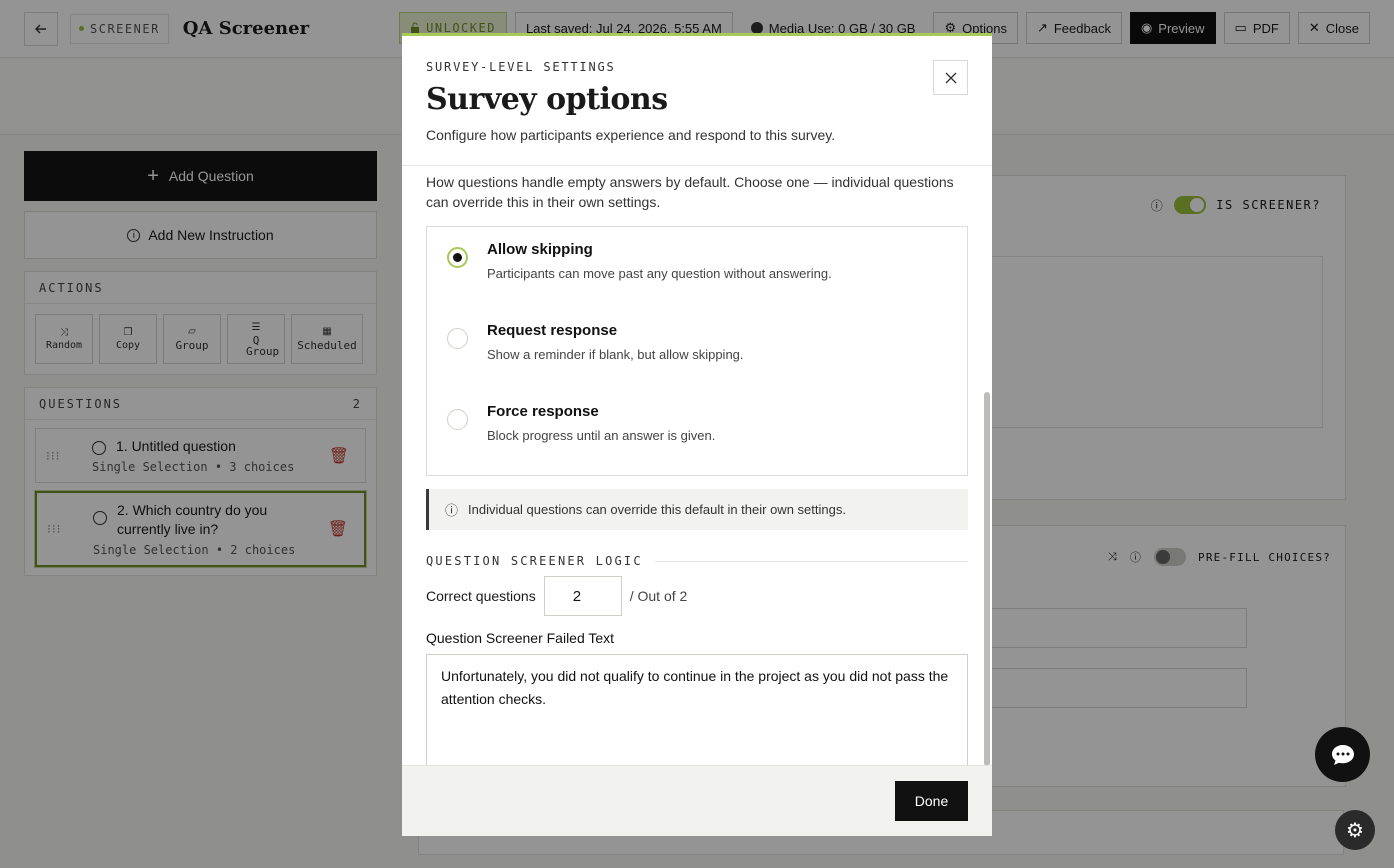  What do you see at coordinates (601, 435) in the screenshot?
I see `option-description: Block progress until an answer is given.` at bounding box center [601, 435].